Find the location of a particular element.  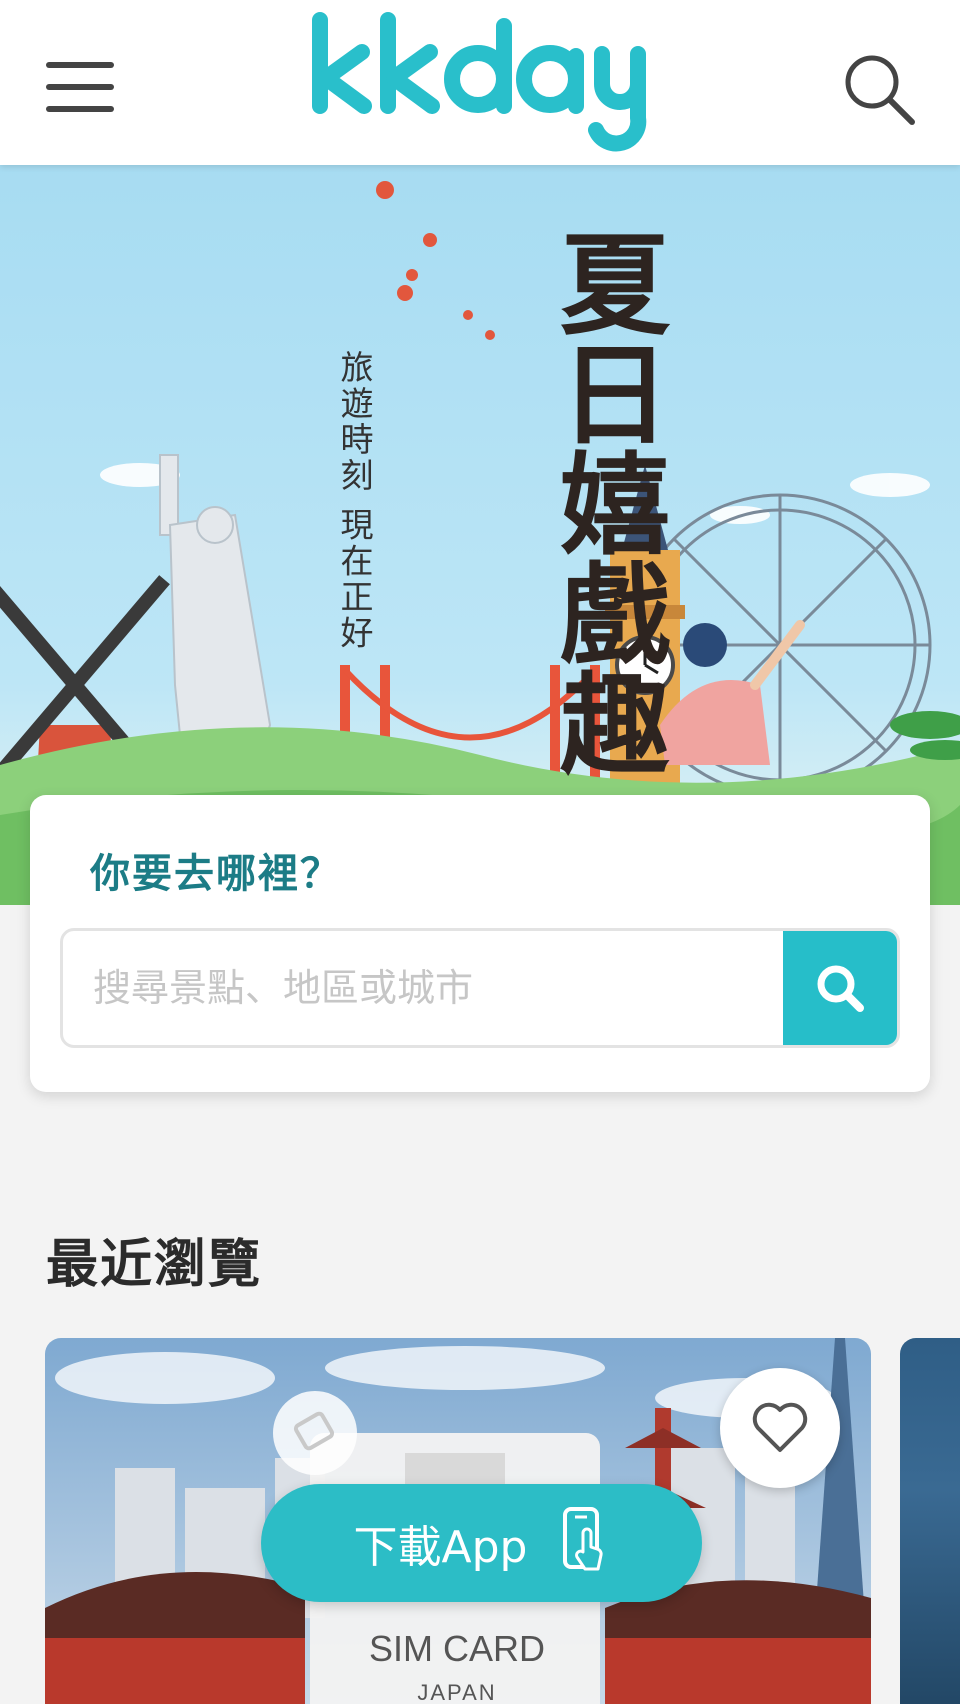

hero-title: 夏日嬉戲趣 is located at coordinates (605, 502).